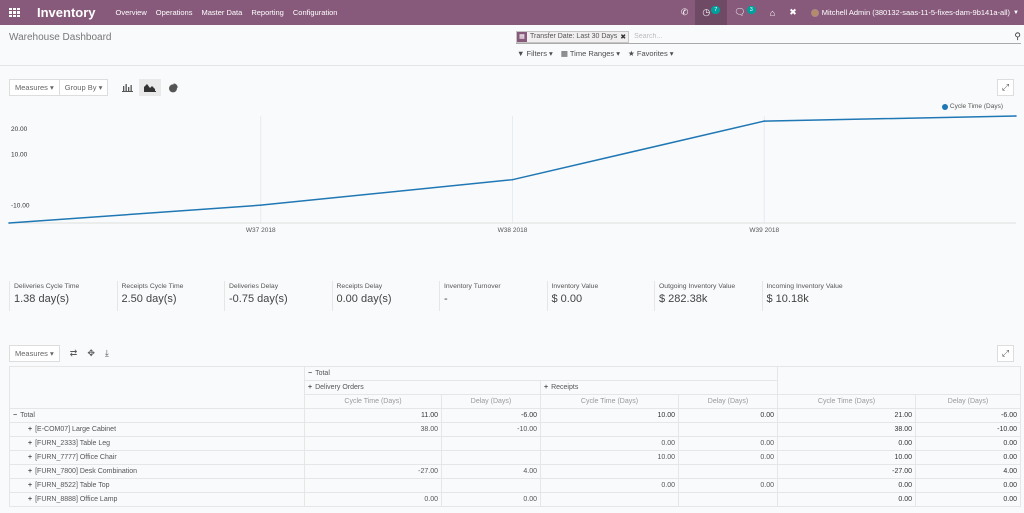 Image resolution: width=1024 pixels, height=513 pixels. What do you see at coordinates (63, 296) in the screenshot?
I see `kpi-deliveries-cycle-time: Deliveries Cycle Time 1.38 day(s)` at bounding box center [63, 296].